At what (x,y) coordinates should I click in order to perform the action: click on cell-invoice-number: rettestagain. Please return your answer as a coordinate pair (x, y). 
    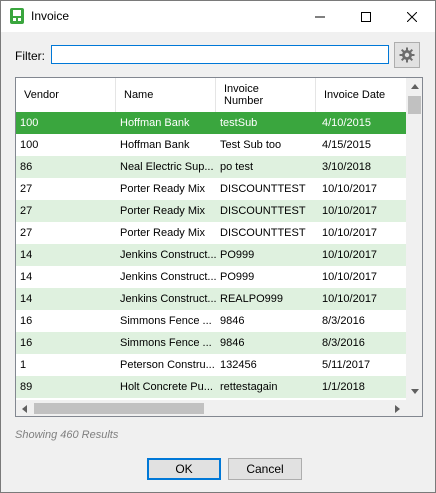
    Looking at the image, I should click on (249, 387).